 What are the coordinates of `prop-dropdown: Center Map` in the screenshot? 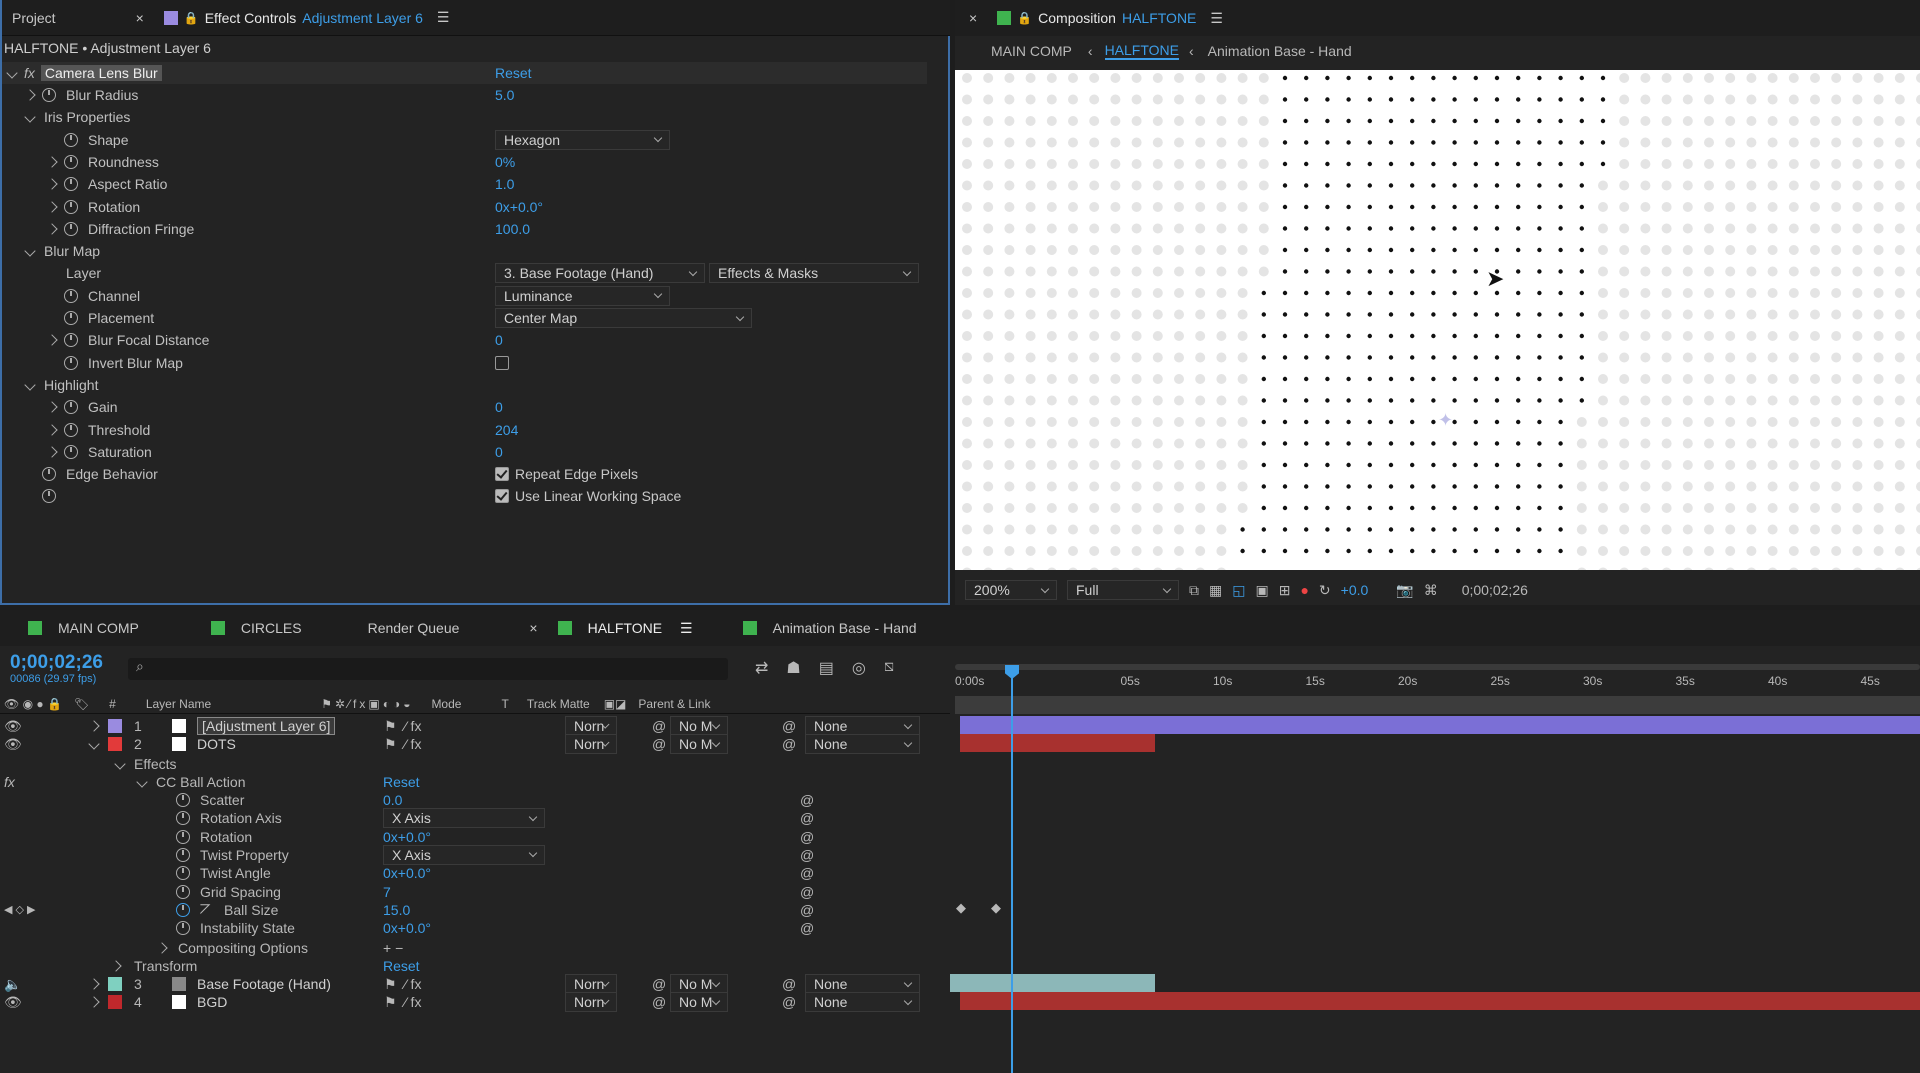 It's located at (623, 318).